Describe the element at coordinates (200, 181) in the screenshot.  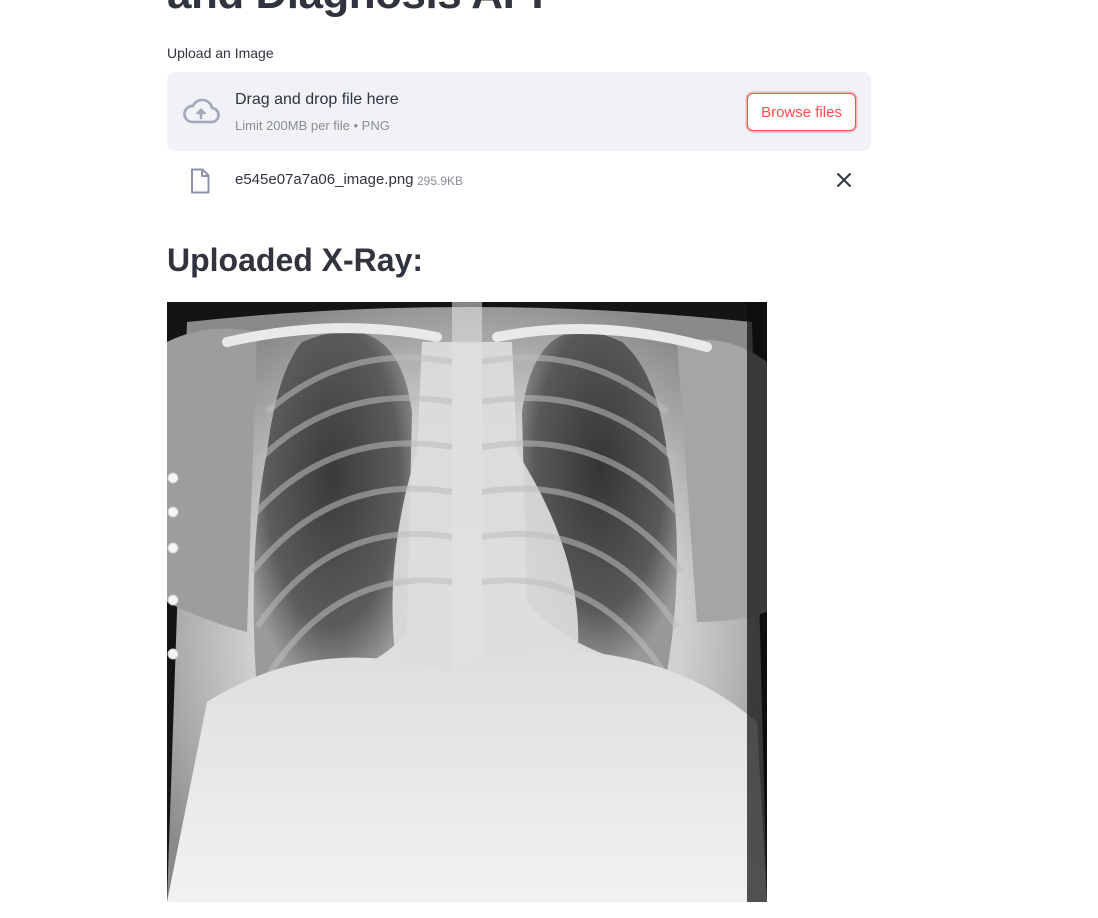
I see `file-icon` at that location.